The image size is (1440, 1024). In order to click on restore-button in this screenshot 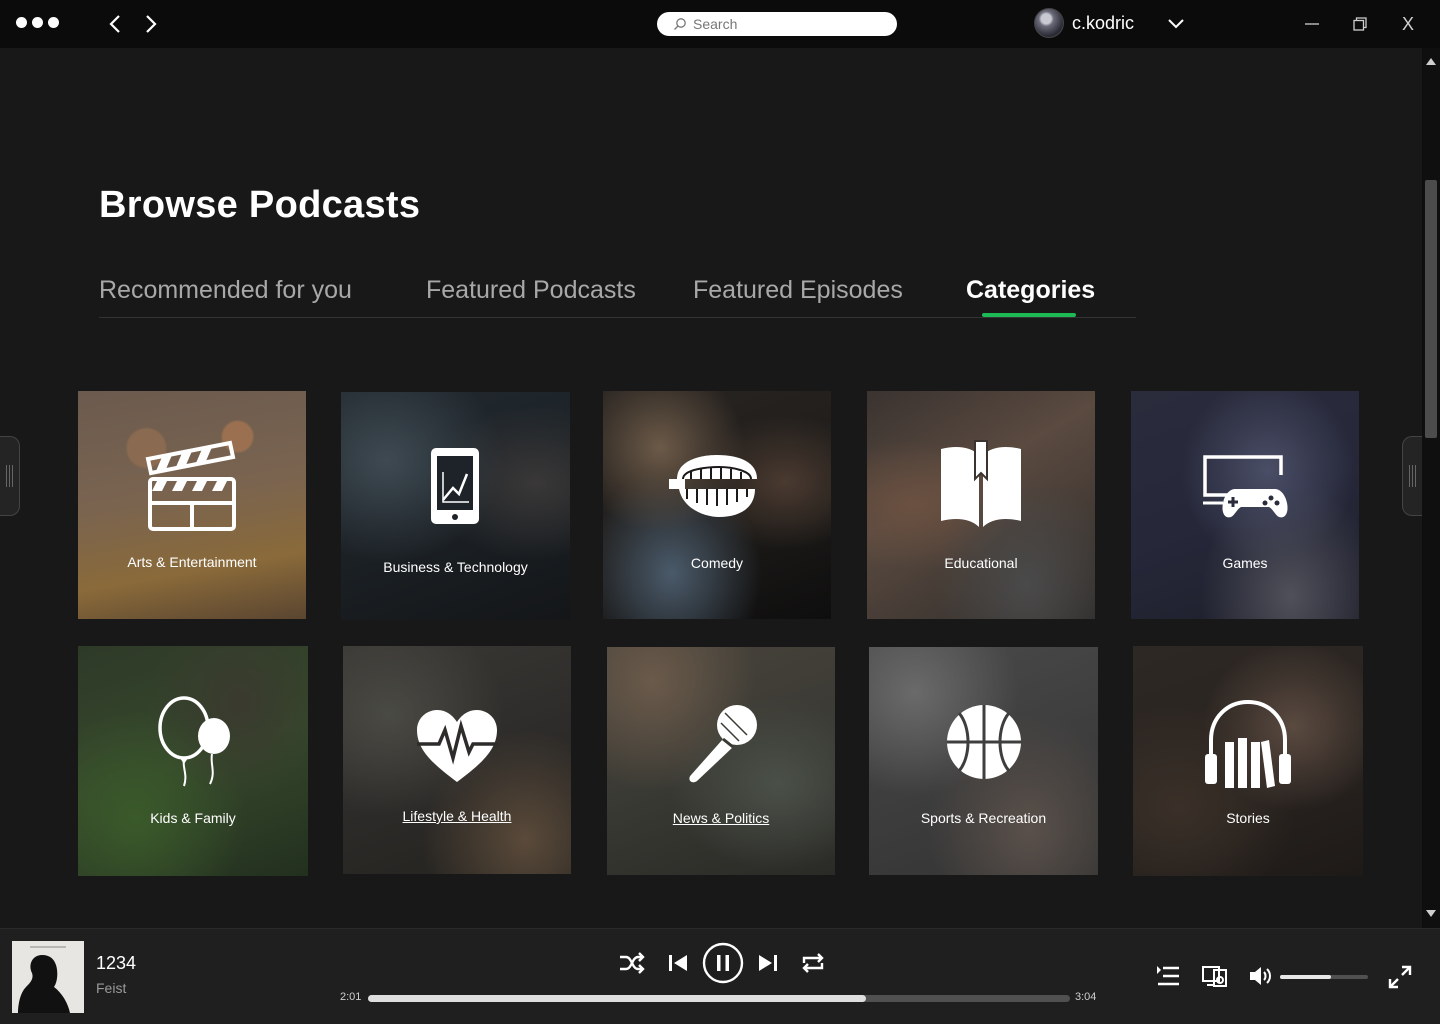, I will do `click(1360, 24)`.